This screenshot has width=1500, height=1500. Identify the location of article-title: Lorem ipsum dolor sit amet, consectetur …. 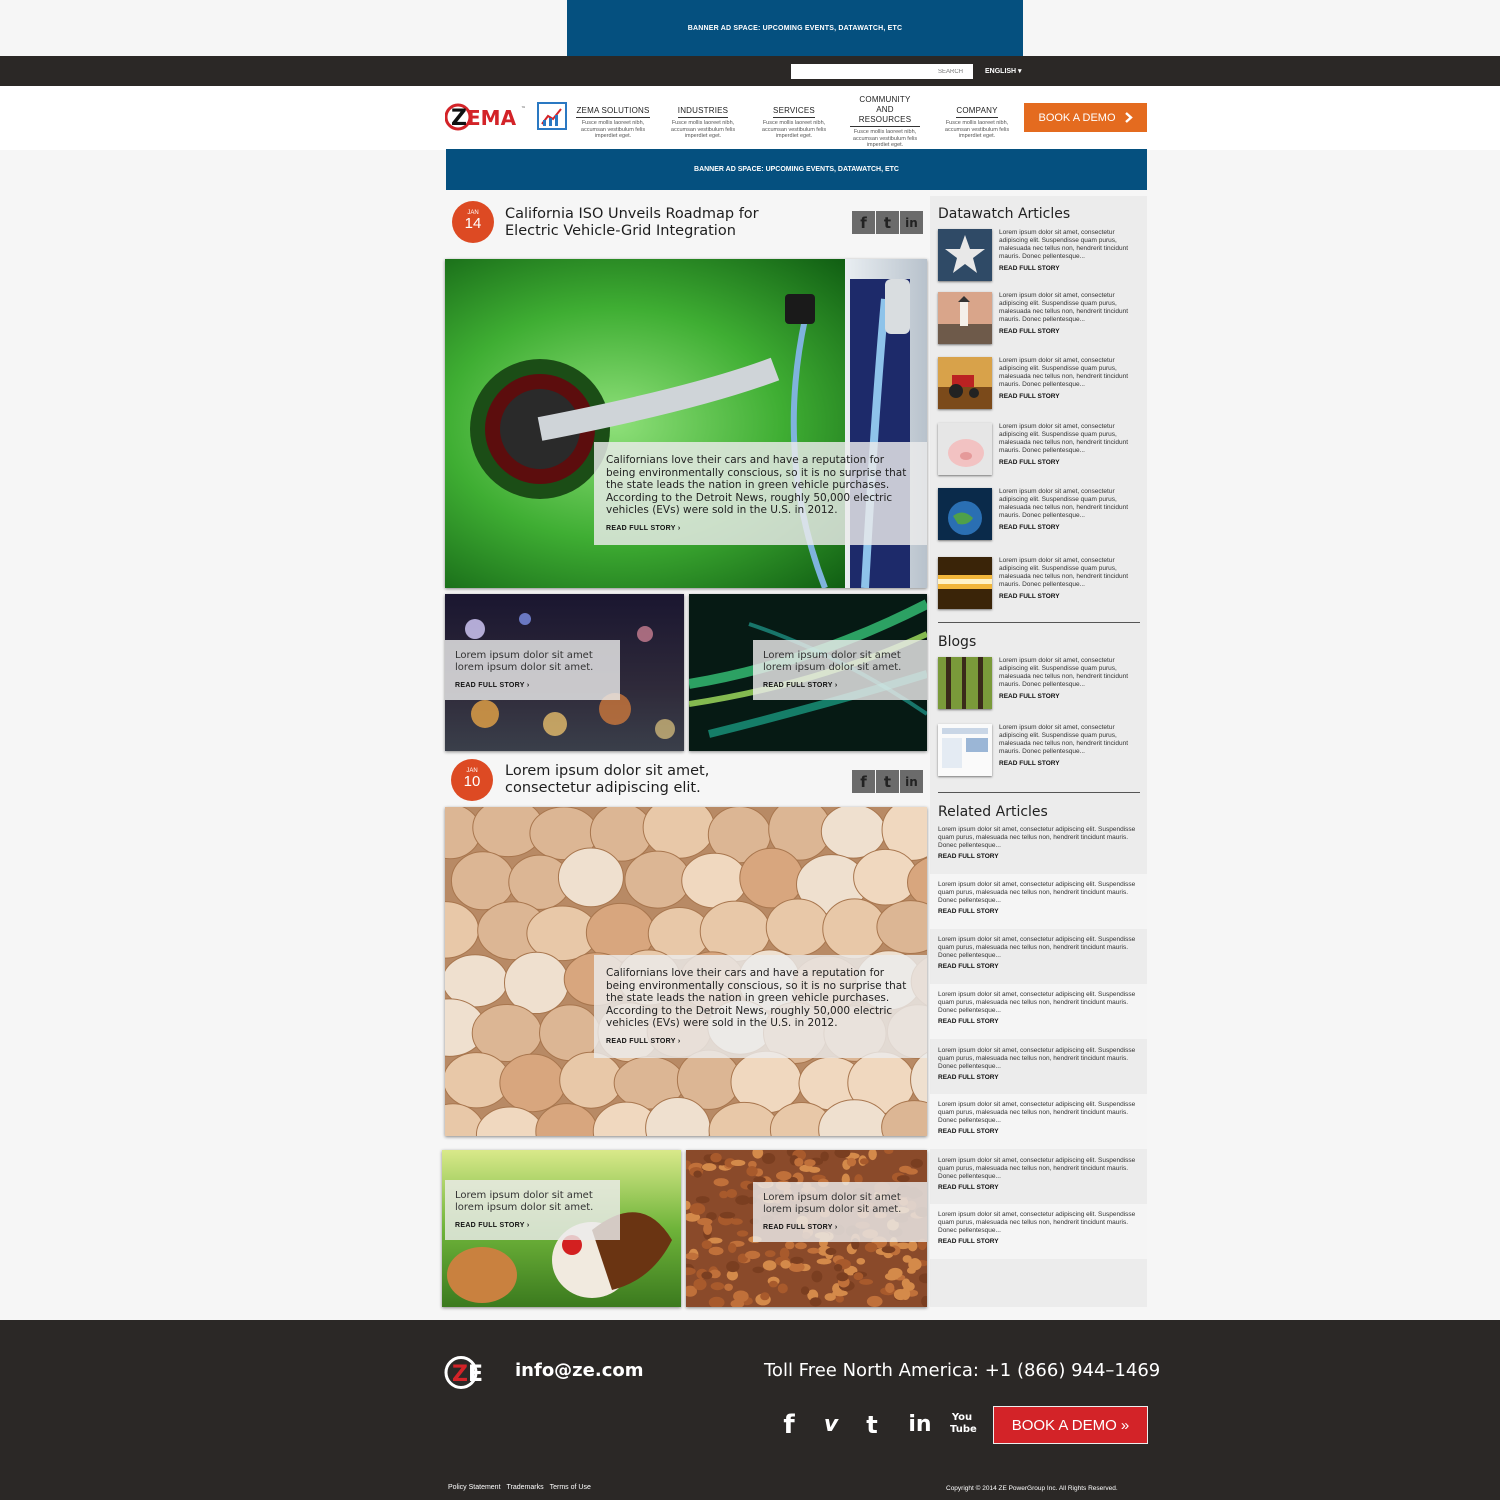
(635, 780).